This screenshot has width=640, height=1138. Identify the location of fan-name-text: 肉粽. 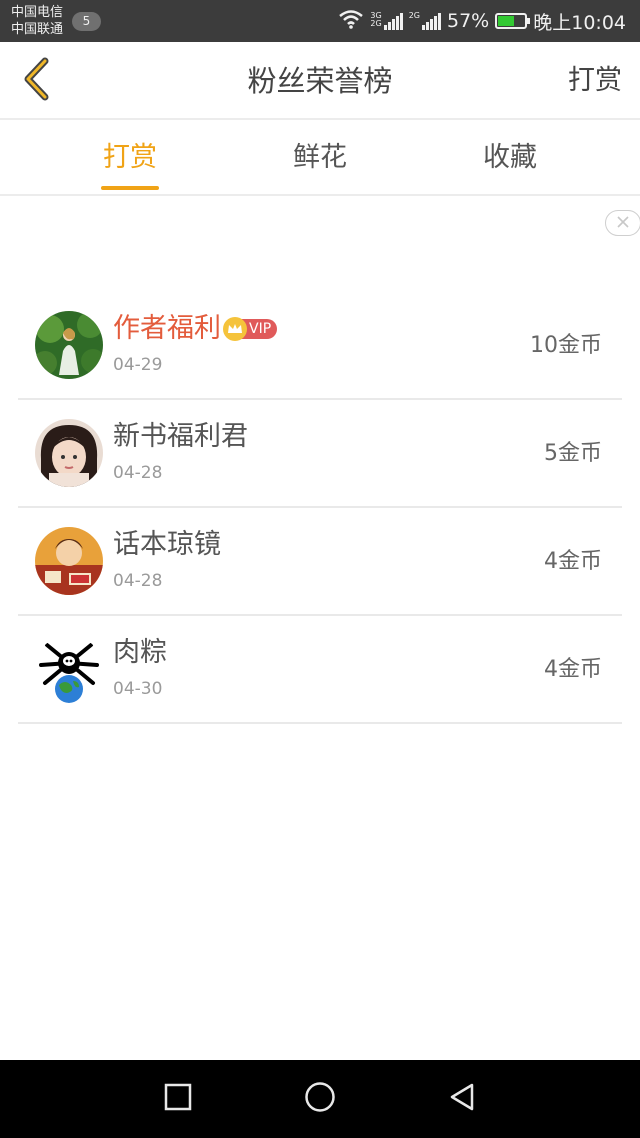
(140, 652).